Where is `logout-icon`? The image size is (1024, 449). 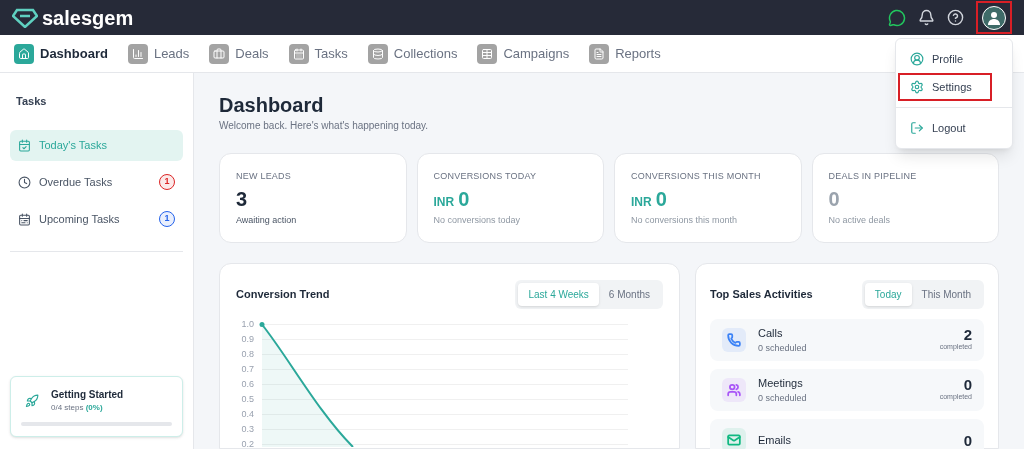 logout-icon is located at coordinates (917, 128).